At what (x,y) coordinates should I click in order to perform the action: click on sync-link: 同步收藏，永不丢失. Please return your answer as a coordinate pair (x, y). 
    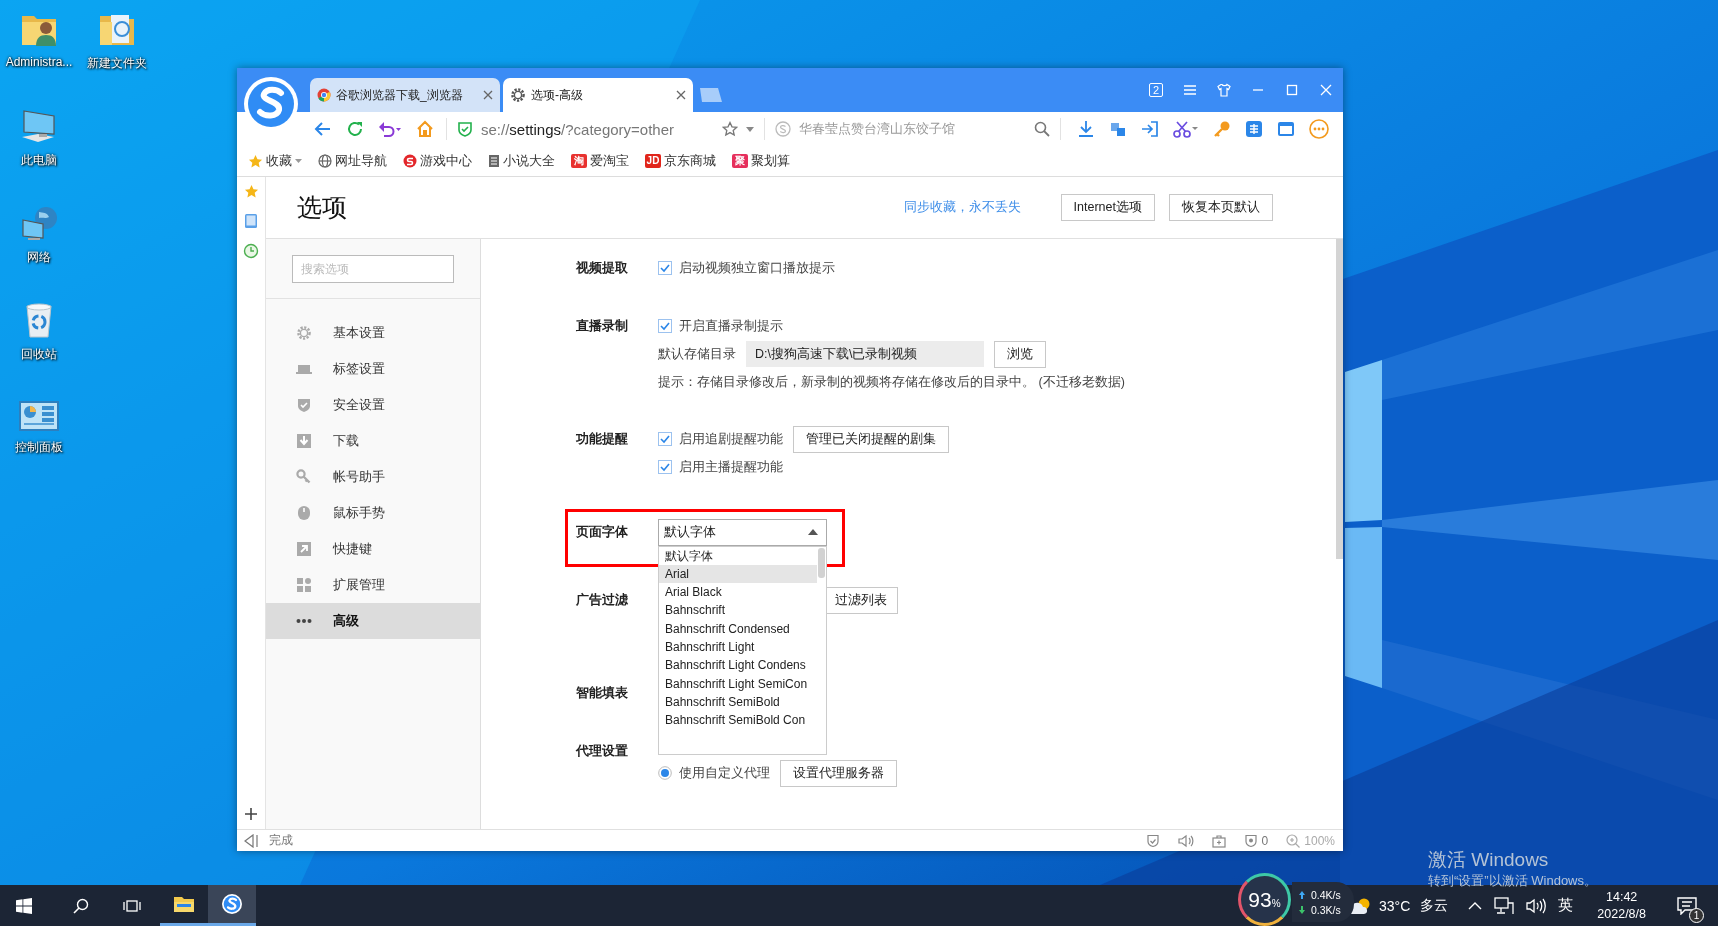
    Looking at the image, I should click on (962, 207).